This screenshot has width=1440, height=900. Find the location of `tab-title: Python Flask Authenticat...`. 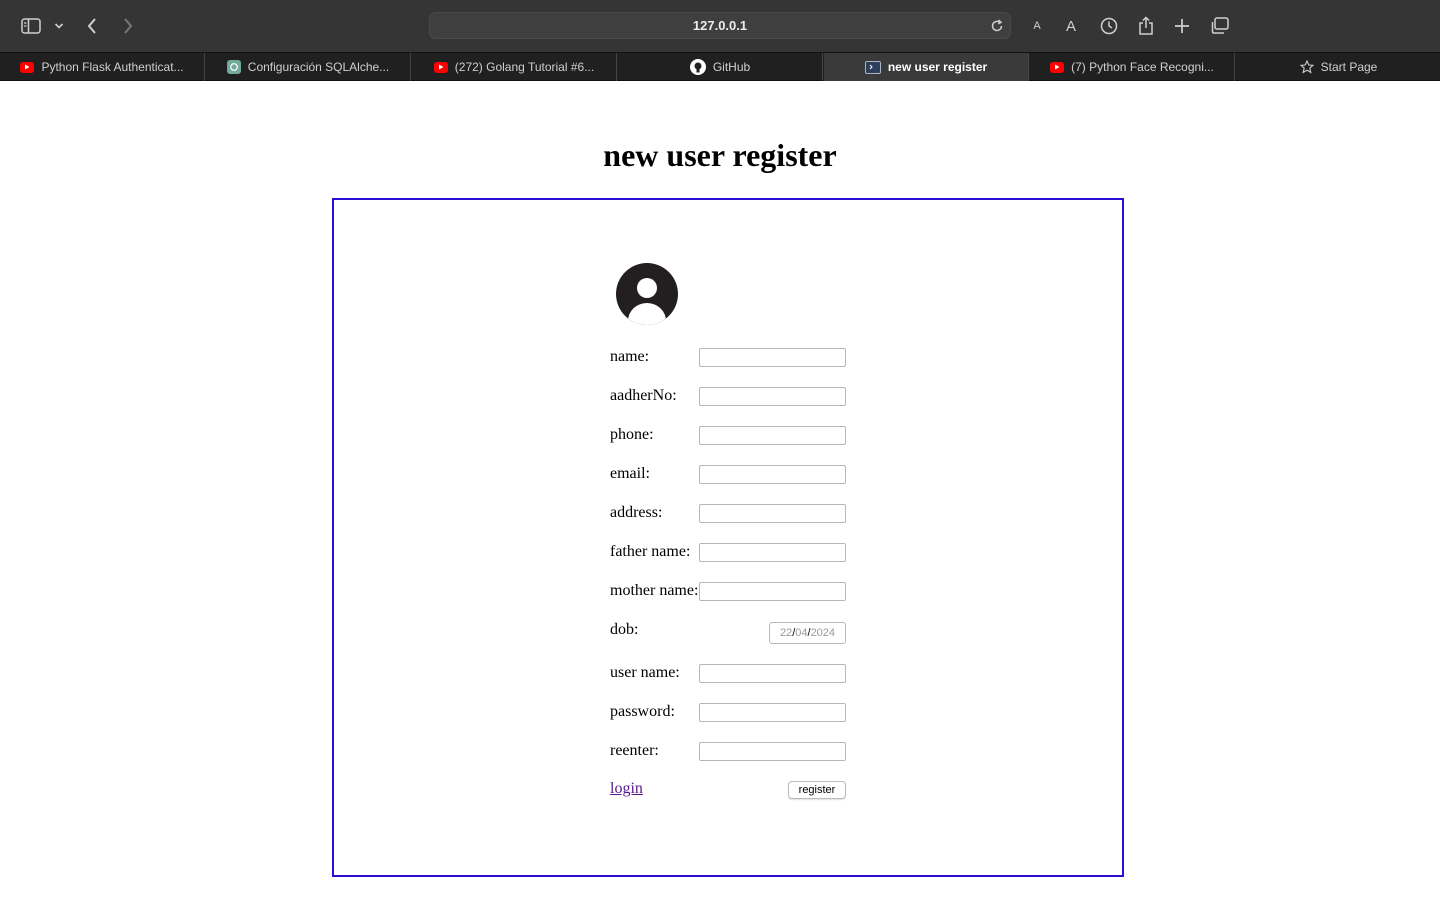

tab-title: Python Flask Authenticat... is located at coordinates (112, 67).